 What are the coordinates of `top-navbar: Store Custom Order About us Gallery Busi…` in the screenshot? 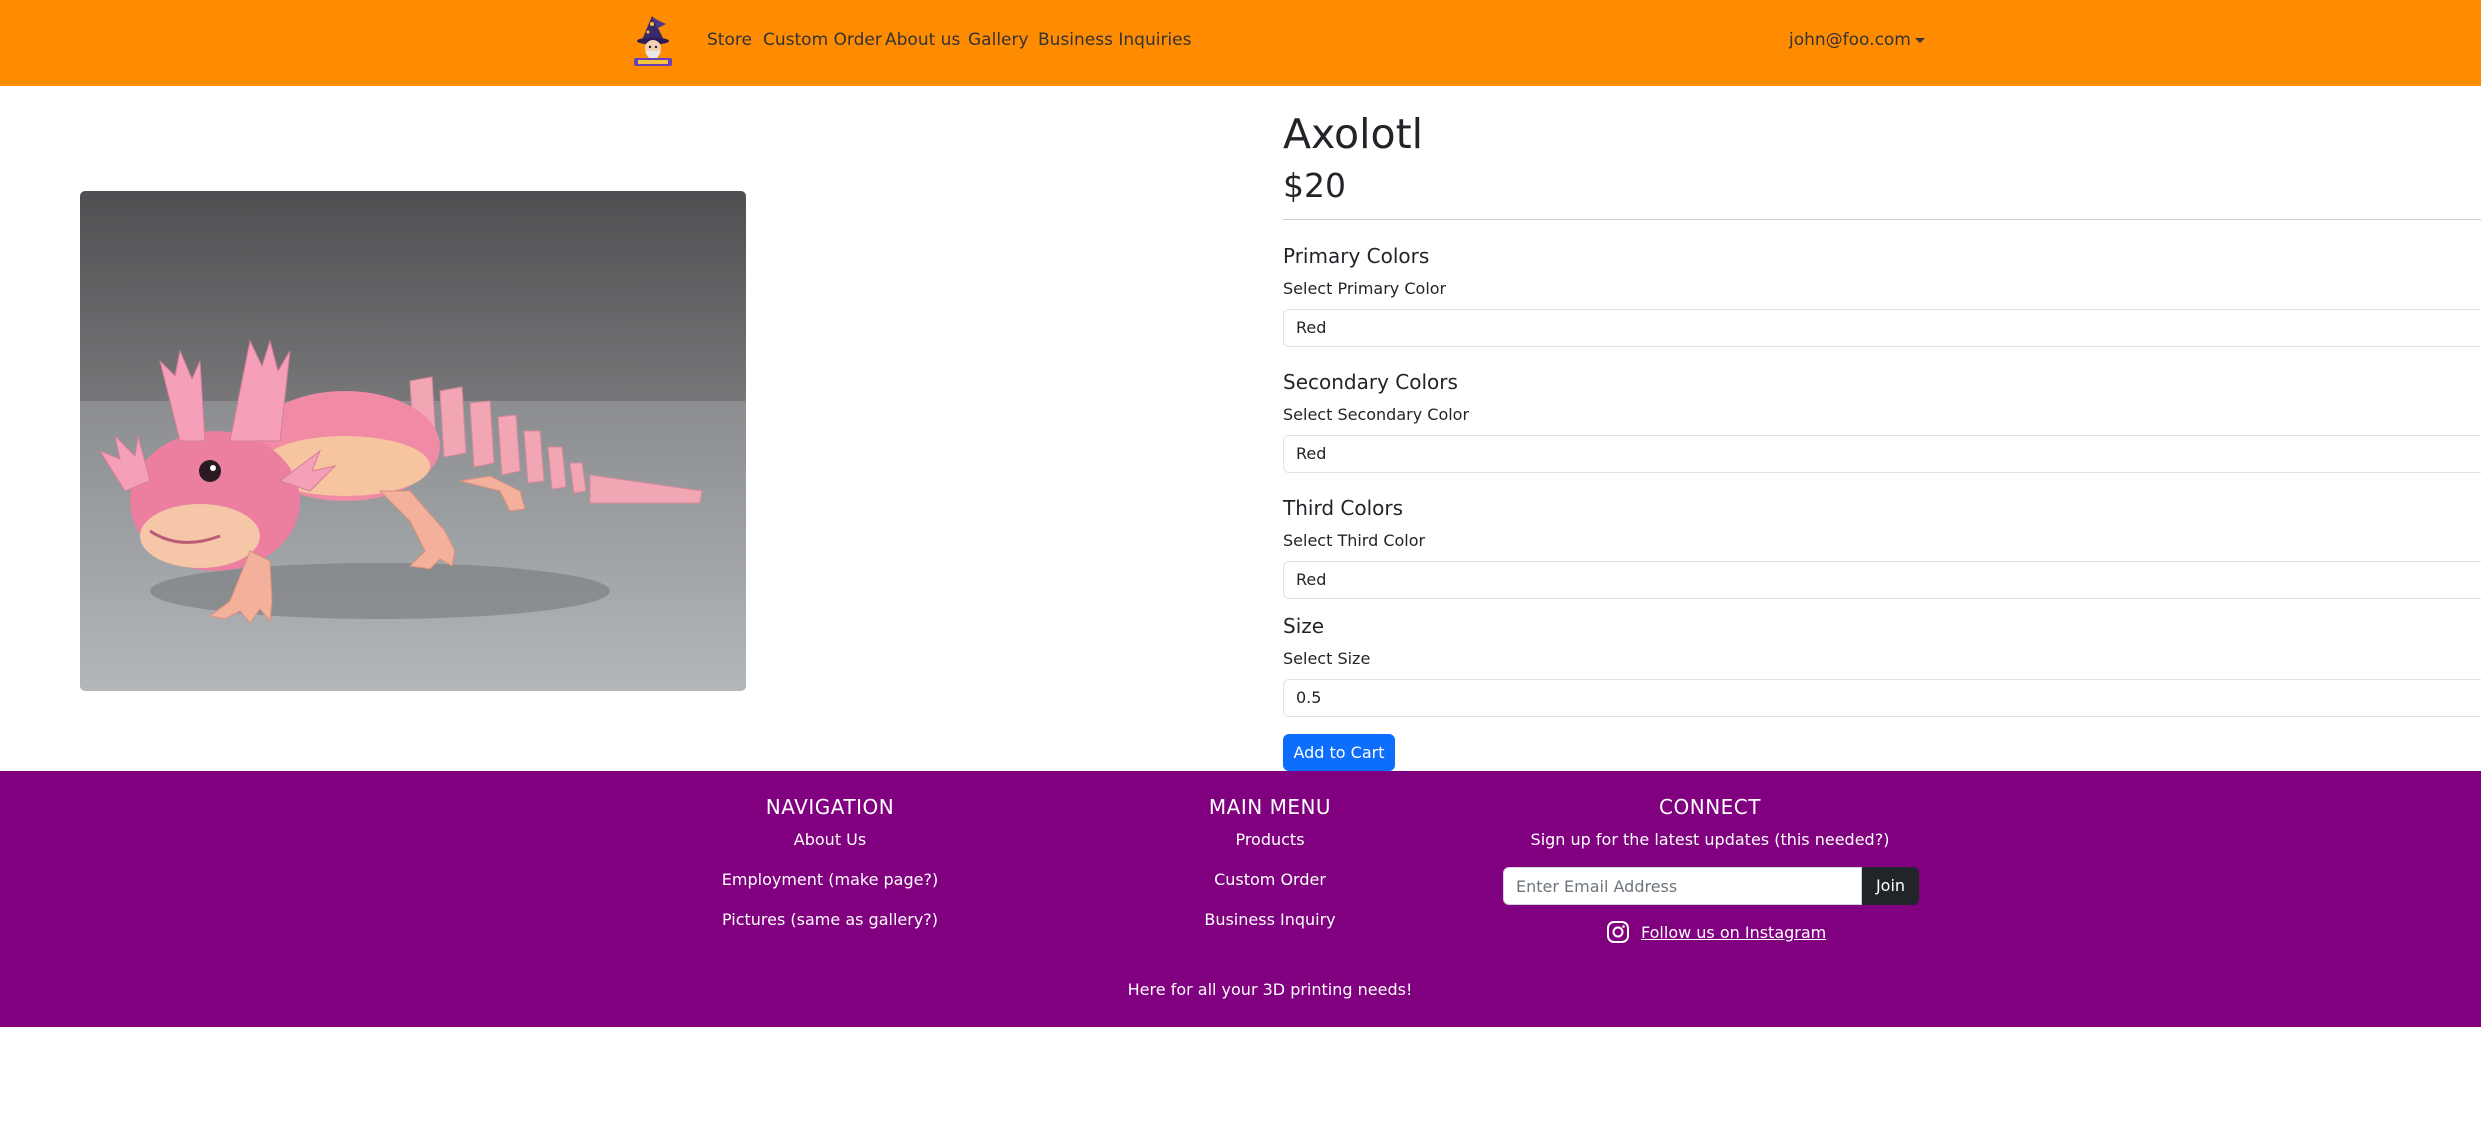 It's located at (1240, 43).